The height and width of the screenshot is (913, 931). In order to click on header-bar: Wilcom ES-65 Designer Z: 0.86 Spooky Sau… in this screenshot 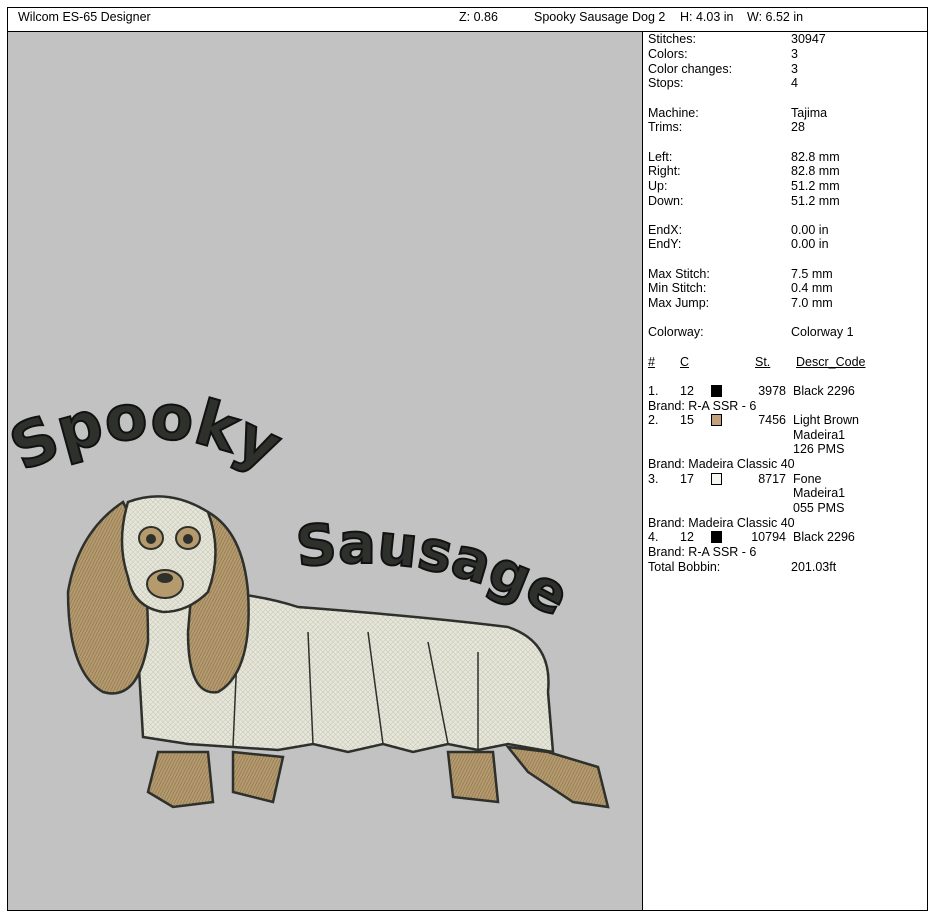, I will do `click(467, 20)`.